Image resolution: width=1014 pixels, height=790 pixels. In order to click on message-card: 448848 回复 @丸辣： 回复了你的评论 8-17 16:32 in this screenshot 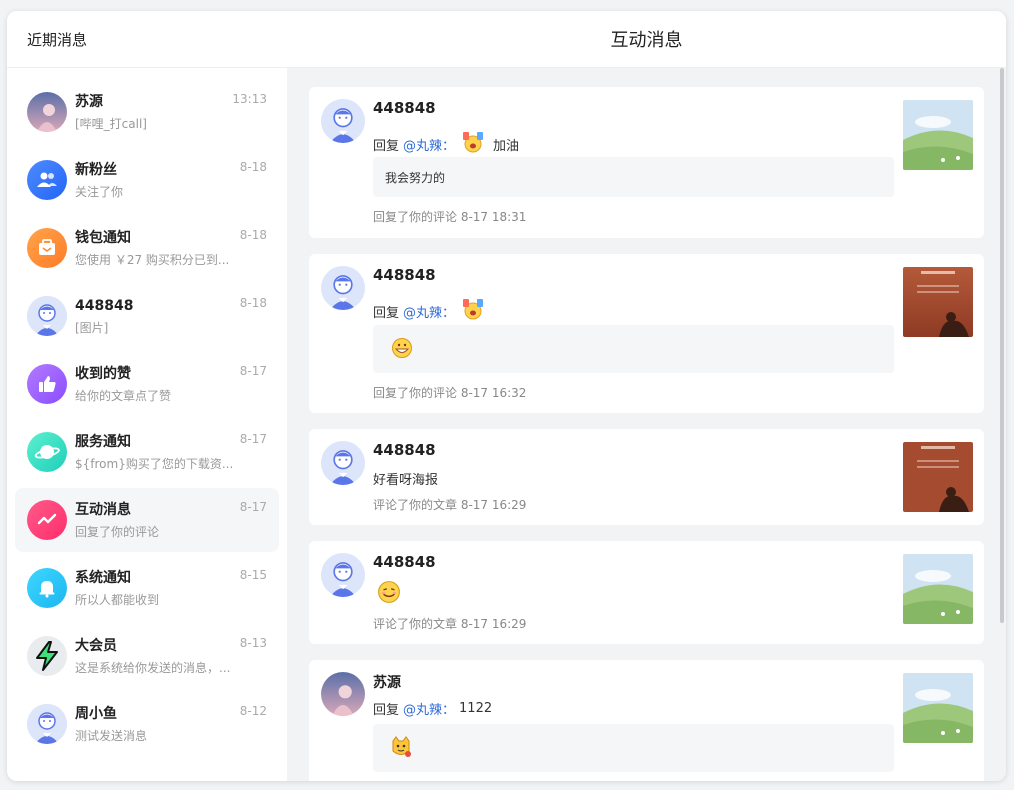, I will do `click(646, 333)`.